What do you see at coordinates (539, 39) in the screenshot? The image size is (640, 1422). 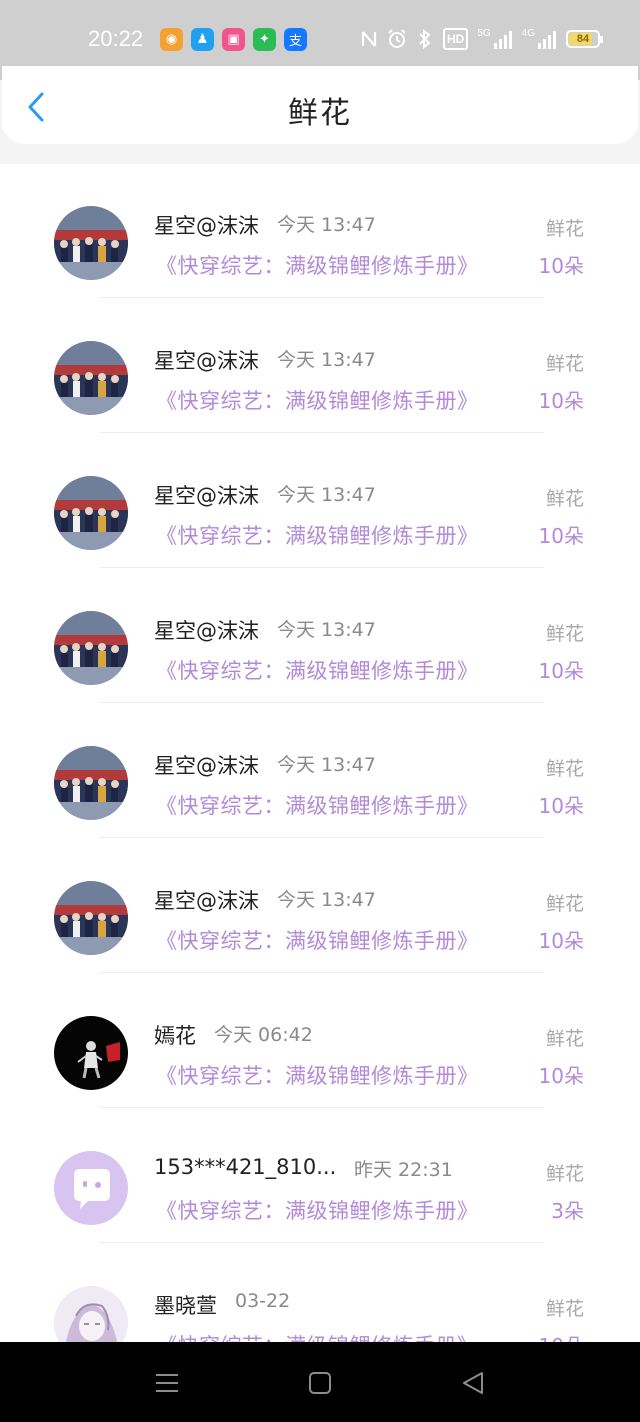 I see `signal-4g-icon: 4G` at bounding box center [539, 39].